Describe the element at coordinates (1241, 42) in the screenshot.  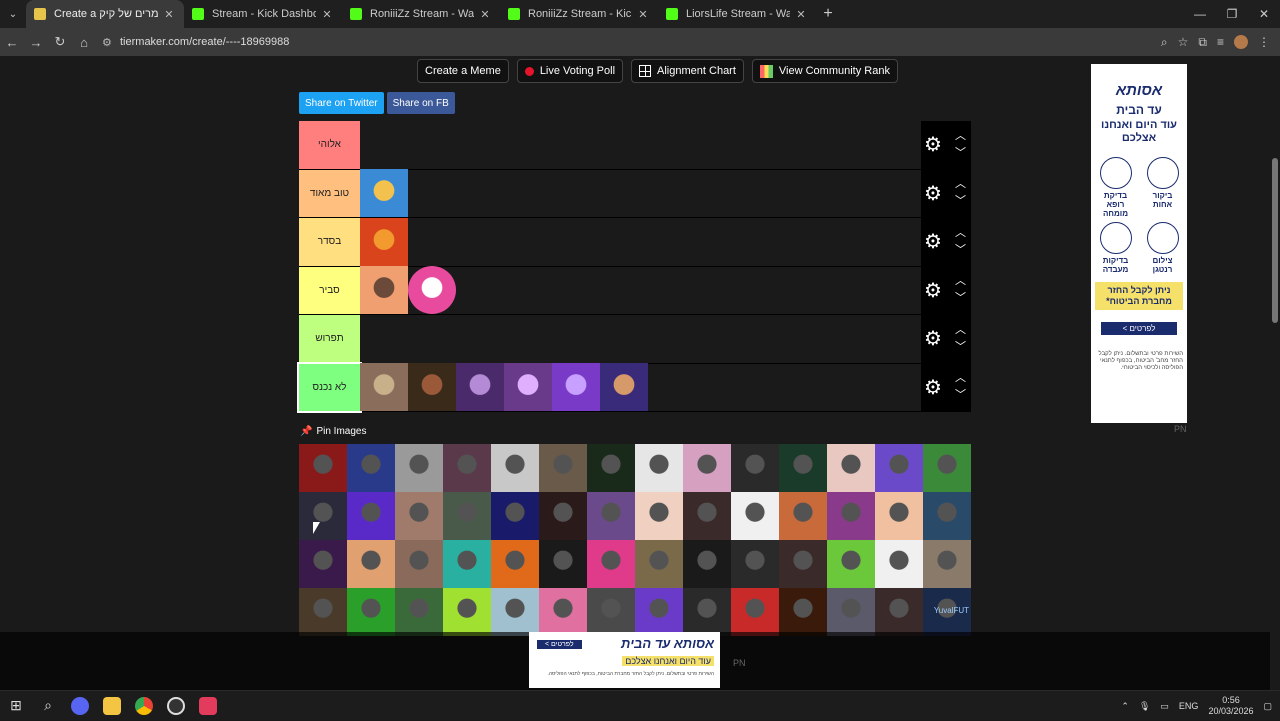
I see `profile-avatar` at that location.